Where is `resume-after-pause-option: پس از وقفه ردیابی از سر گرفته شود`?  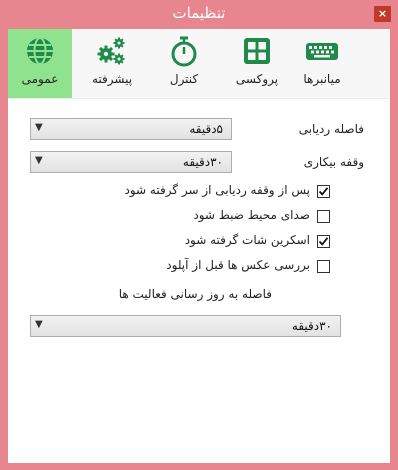
resume-after-pause-option: پس از وقفه ردیابی از سر گرفته شود is located at coordinates (199, 192).